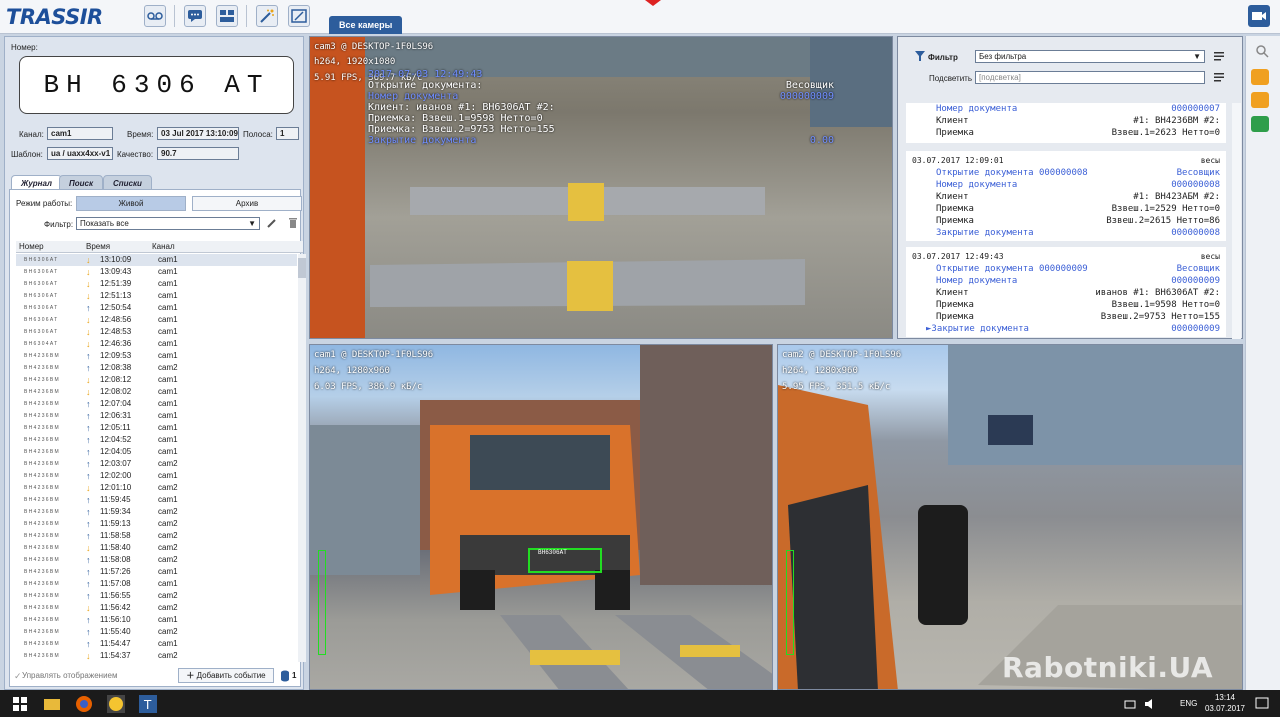 The width and height of the screenshot is (1280, 717). I want to click on table-row: BH4236BM ↑ 11:57:26 cam1, so click(156, 572).